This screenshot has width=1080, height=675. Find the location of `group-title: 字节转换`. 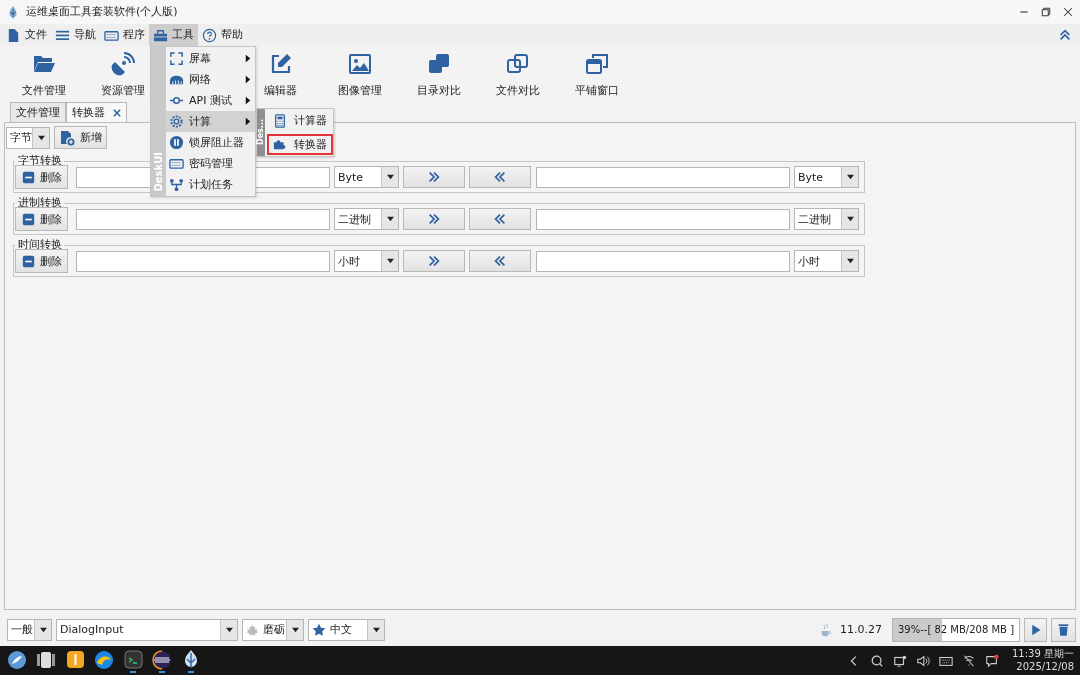

group-title: 字节转换 is located at coordinates (40, 161).